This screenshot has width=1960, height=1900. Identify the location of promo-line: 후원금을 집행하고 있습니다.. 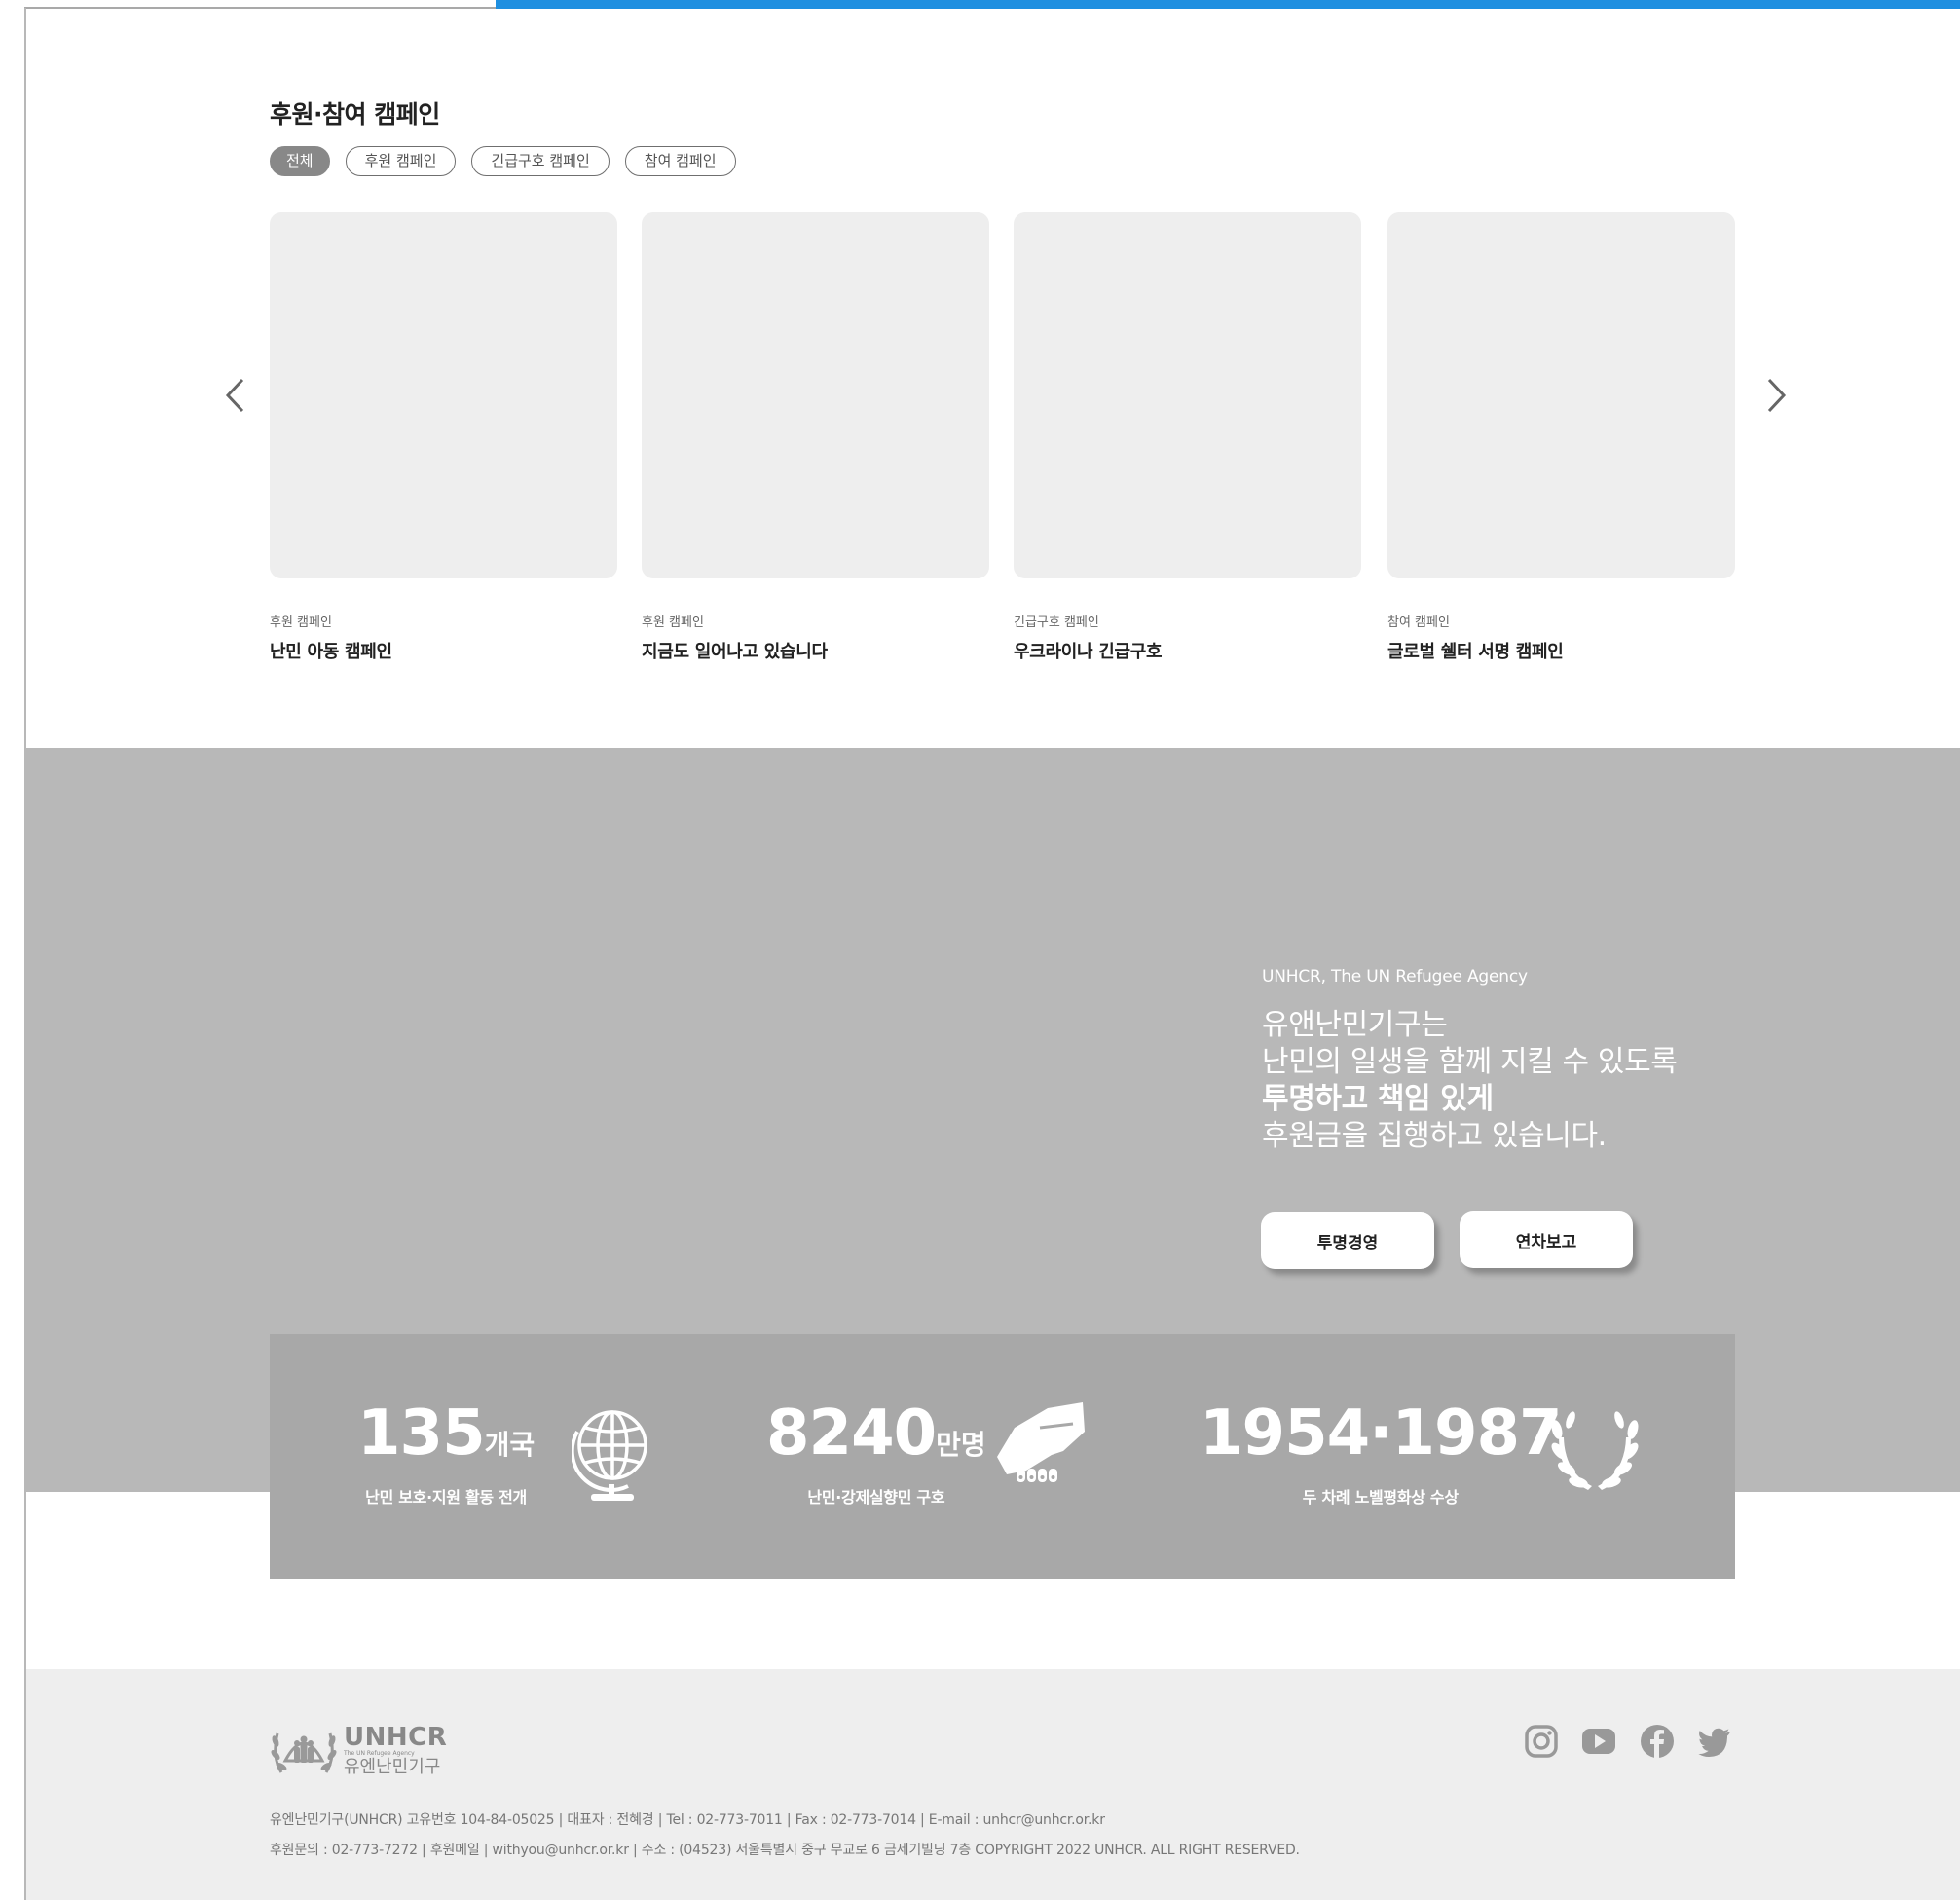
(1434, 1136).